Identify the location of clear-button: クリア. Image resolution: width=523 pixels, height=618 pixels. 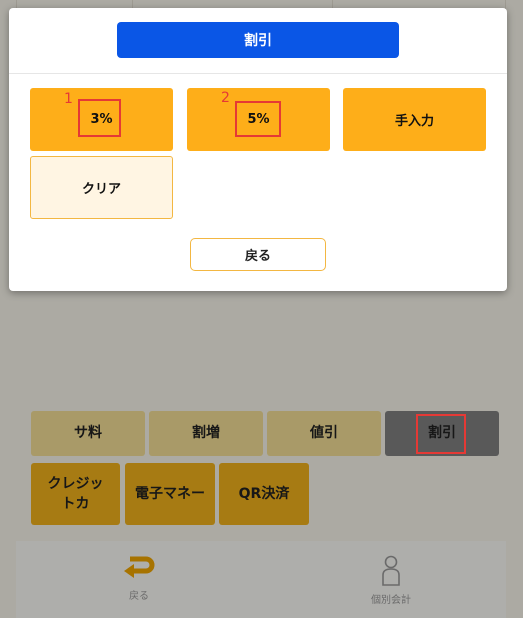
(101, 187).